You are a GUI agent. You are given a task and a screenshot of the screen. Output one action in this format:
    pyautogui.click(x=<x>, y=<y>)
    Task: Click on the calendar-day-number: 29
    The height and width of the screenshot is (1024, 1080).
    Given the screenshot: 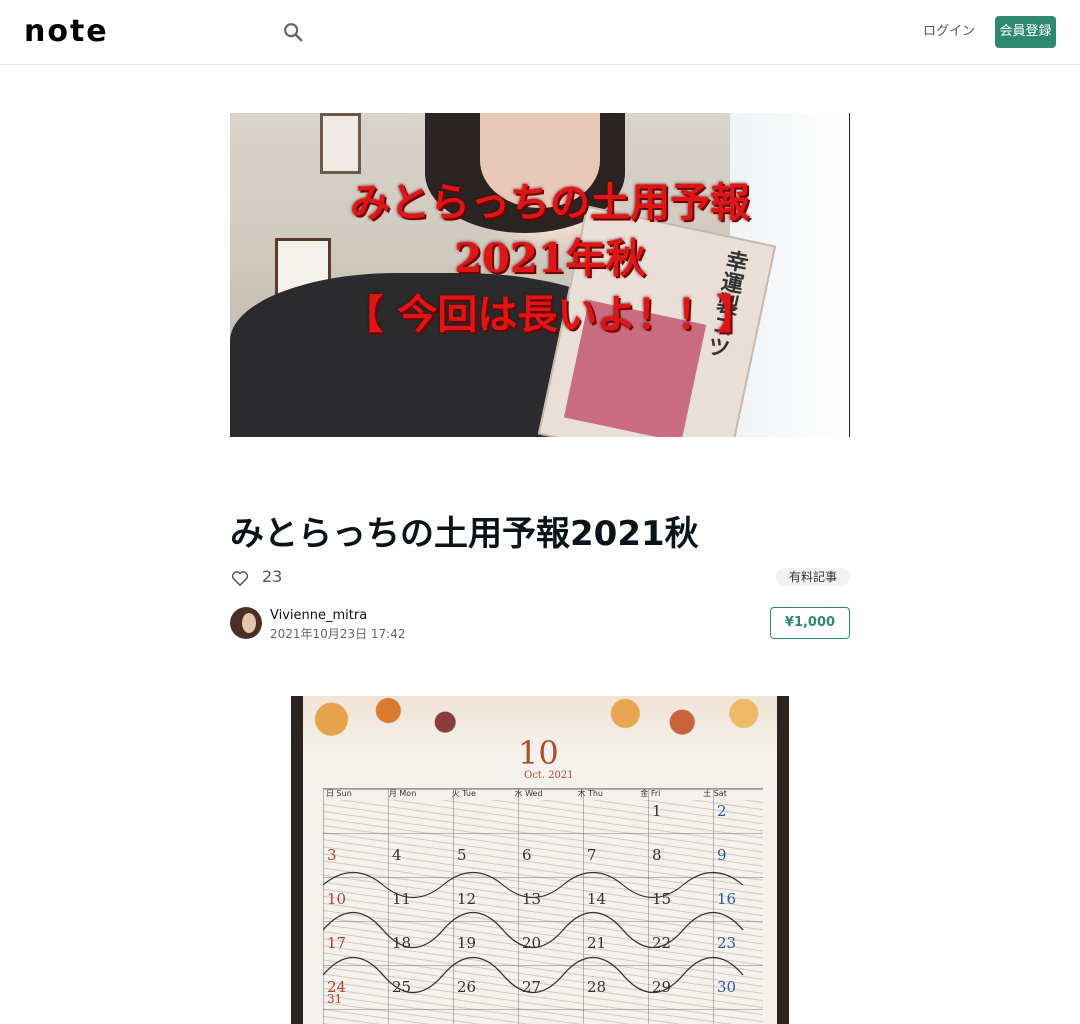 What is the action you would take?
    pyautogui.click(x=662, y=987)
    